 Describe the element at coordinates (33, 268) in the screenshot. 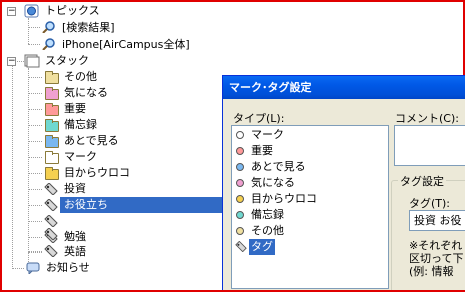

I see `speech-bubble-icon` at that location.